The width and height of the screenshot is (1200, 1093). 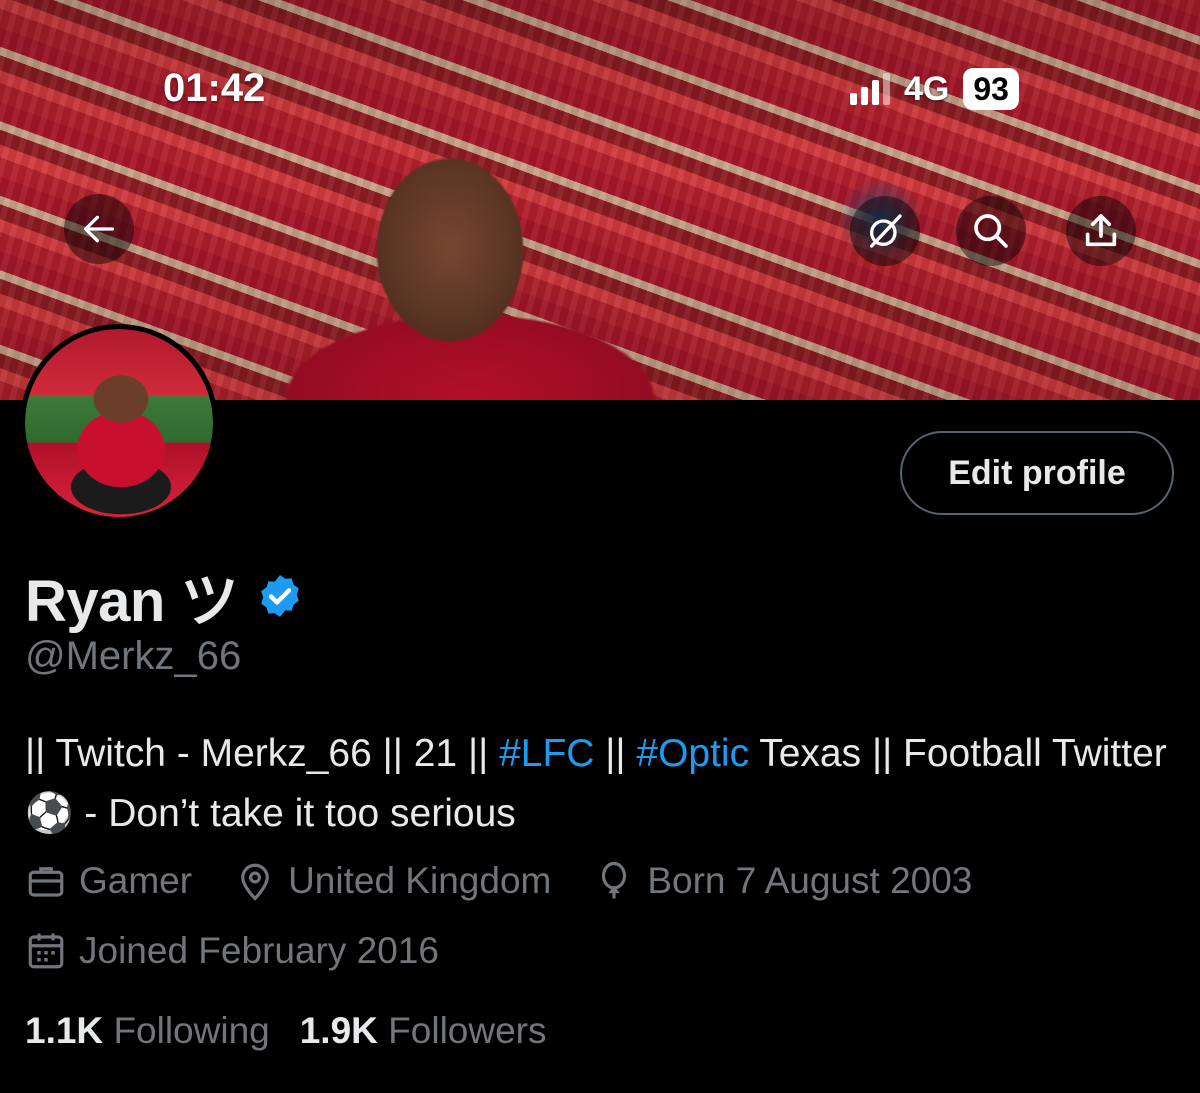 I want to click on network-type: 4G, so click(x=927, y=88).